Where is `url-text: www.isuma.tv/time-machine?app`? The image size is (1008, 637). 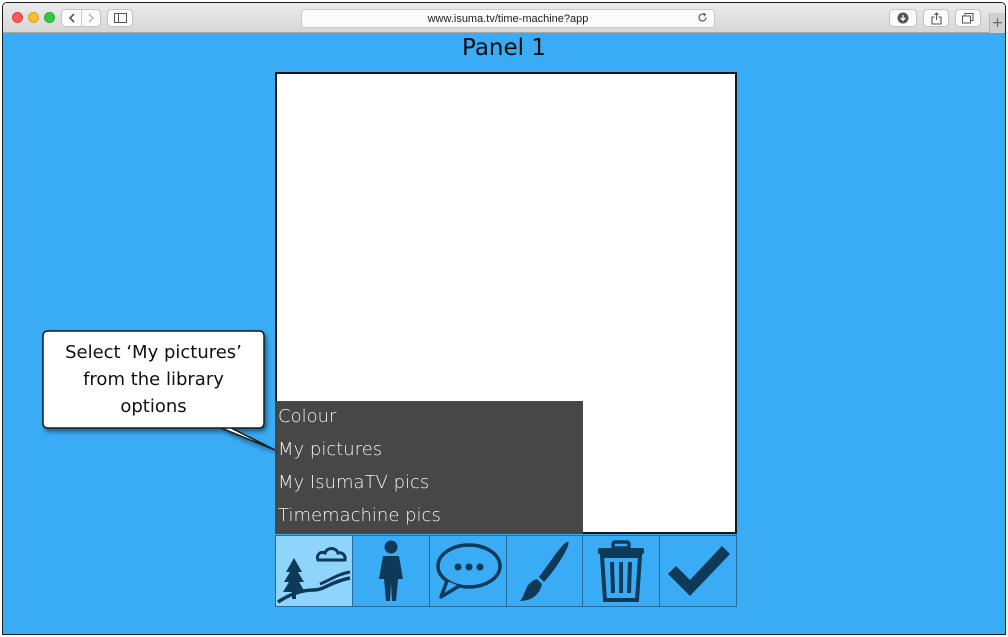
url-text: www.isuma.tv/time-machine?app is located at coordinates (508, 18).